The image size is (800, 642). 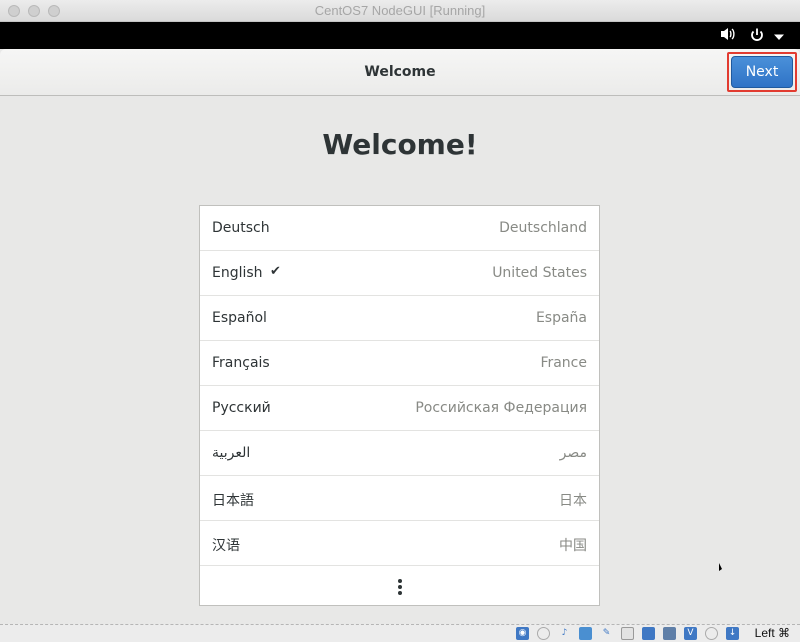 I want to click on language-name: العربية, so click(x=231, y=453).